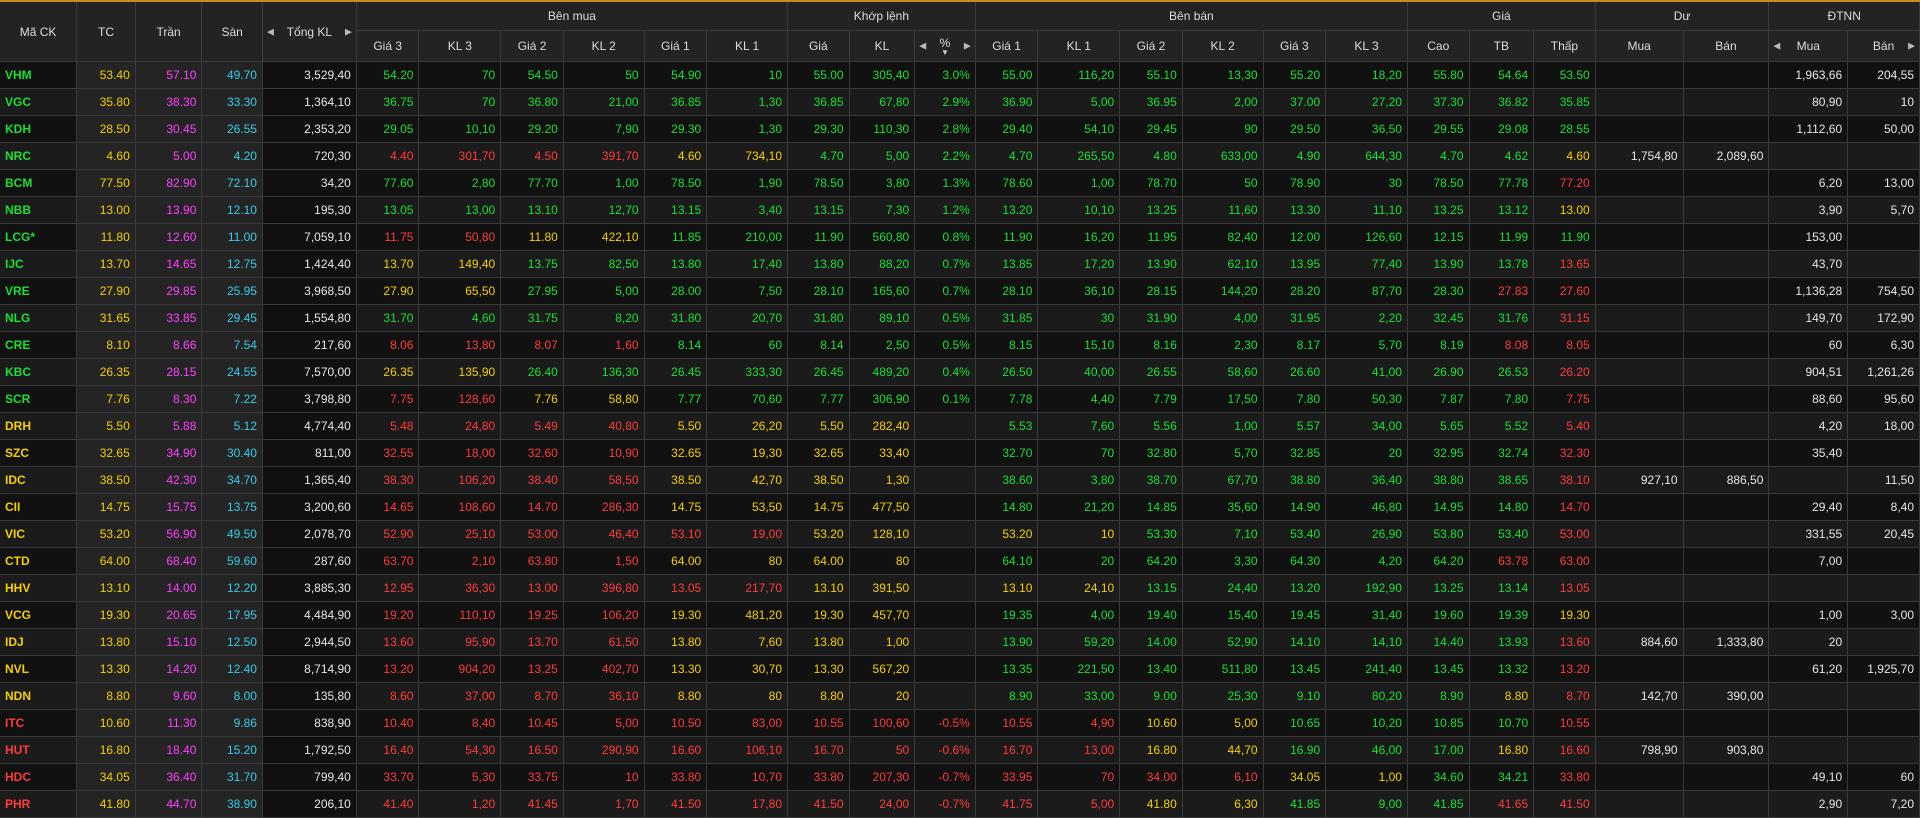 This screenshot has height=818, width=1920. Describe the element at coordinates (39, 372) in the screenshot. I see `symbol-cell: KBC` at that location.